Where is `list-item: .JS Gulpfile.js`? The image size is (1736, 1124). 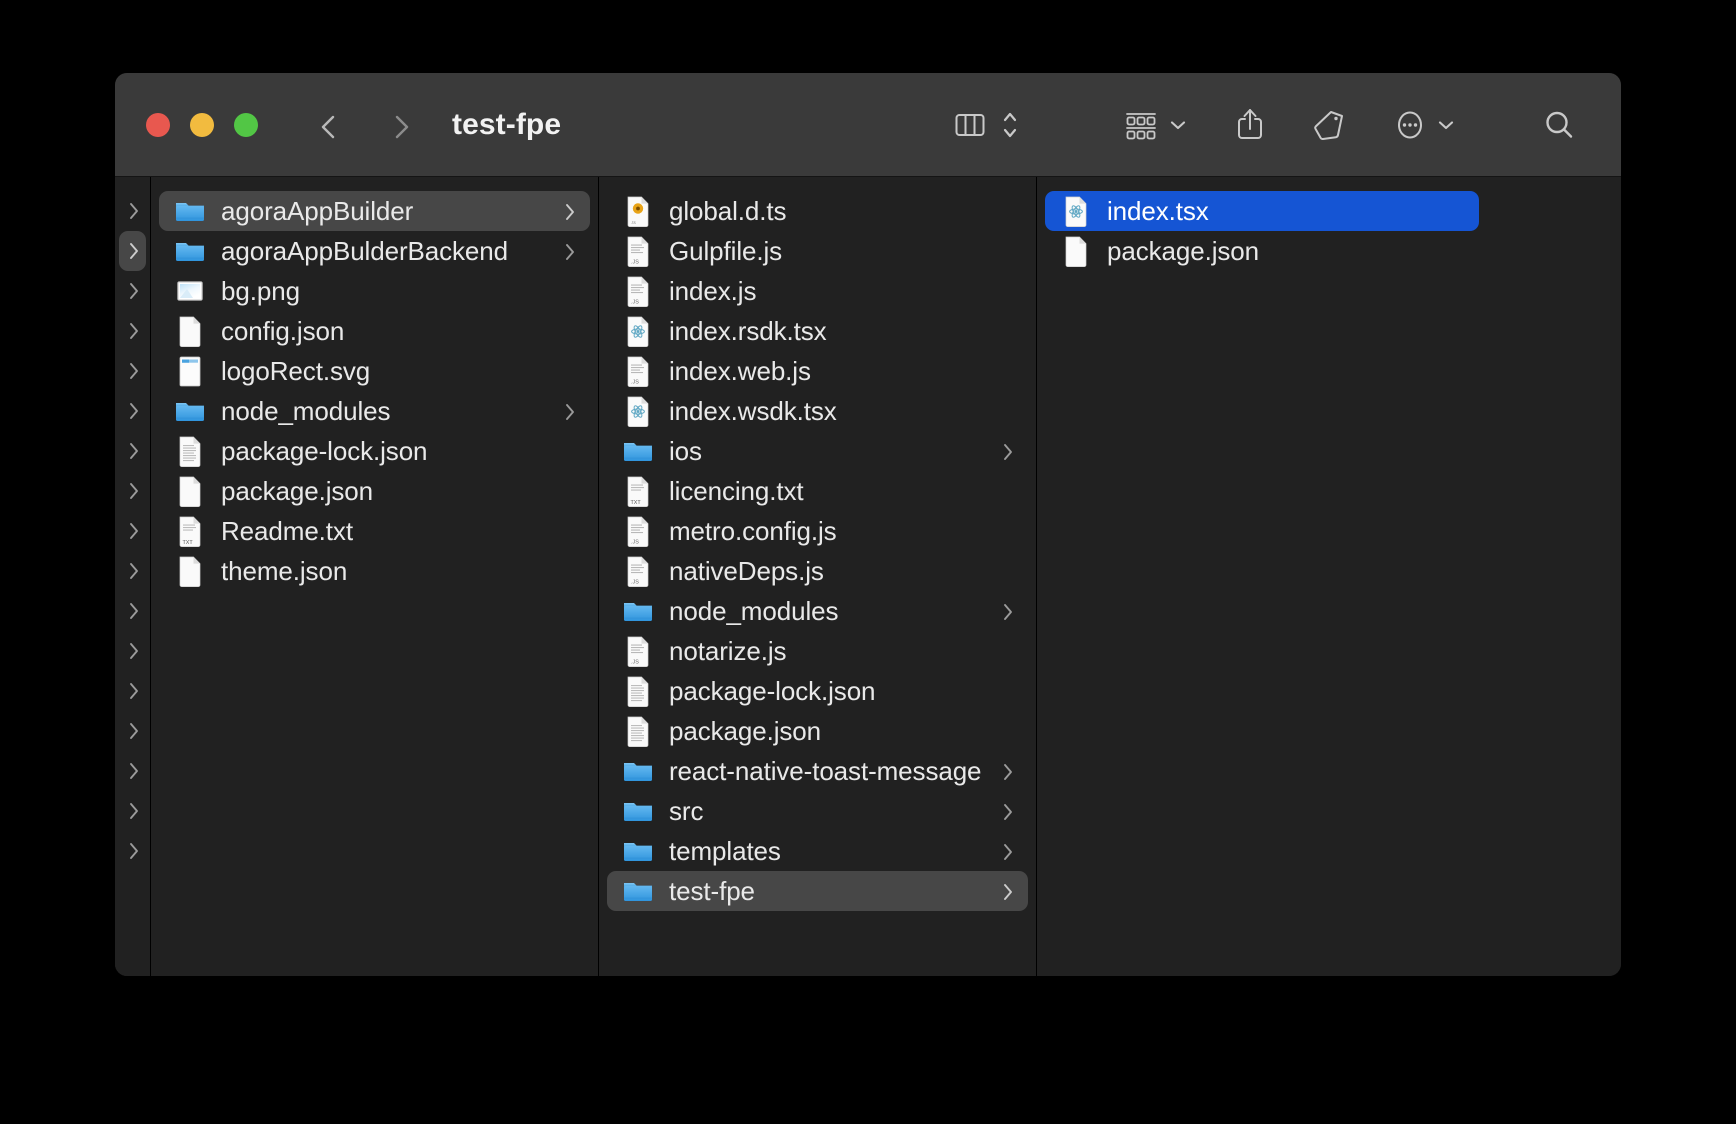
list-item: .JS Gulpfile.js is located at coordinates (817, 251).